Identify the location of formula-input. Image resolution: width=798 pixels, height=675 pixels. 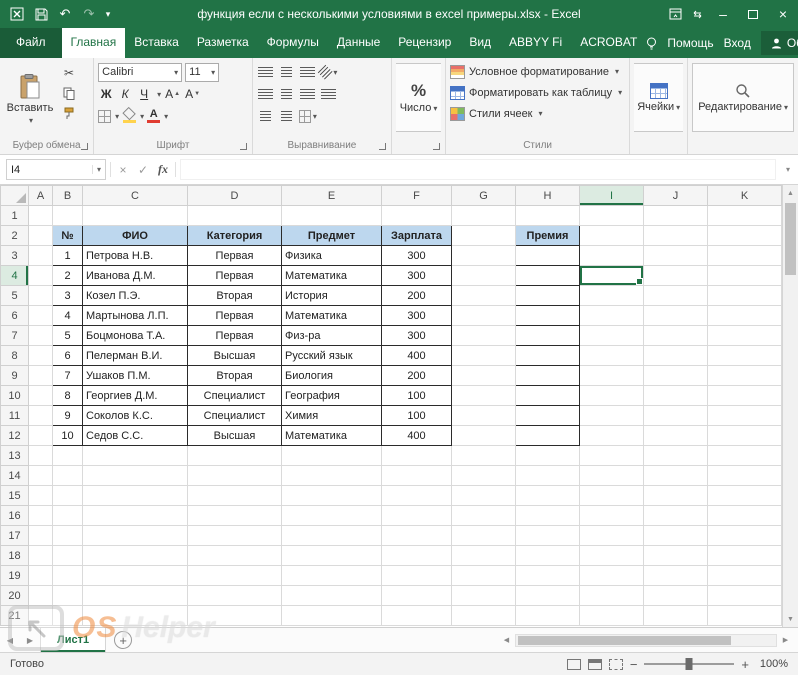
(478, 169).